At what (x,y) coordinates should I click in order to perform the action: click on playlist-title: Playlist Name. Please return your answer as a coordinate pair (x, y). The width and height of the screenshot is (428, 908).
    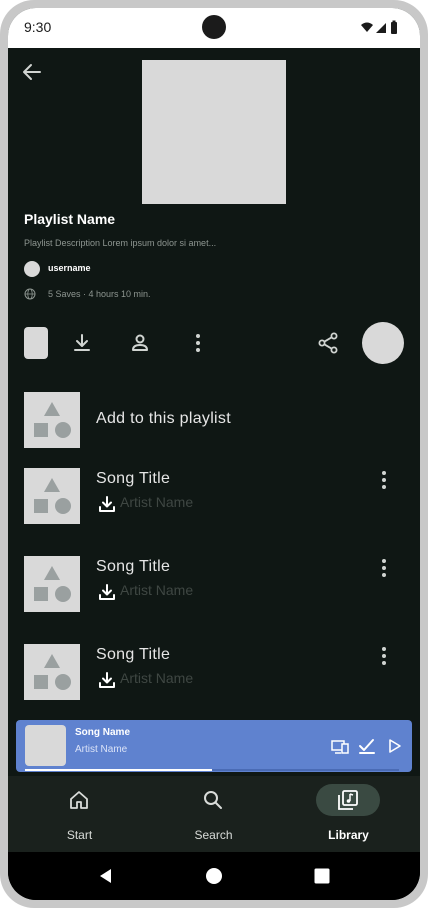
    Looking at the image, I should click on (70, 219).